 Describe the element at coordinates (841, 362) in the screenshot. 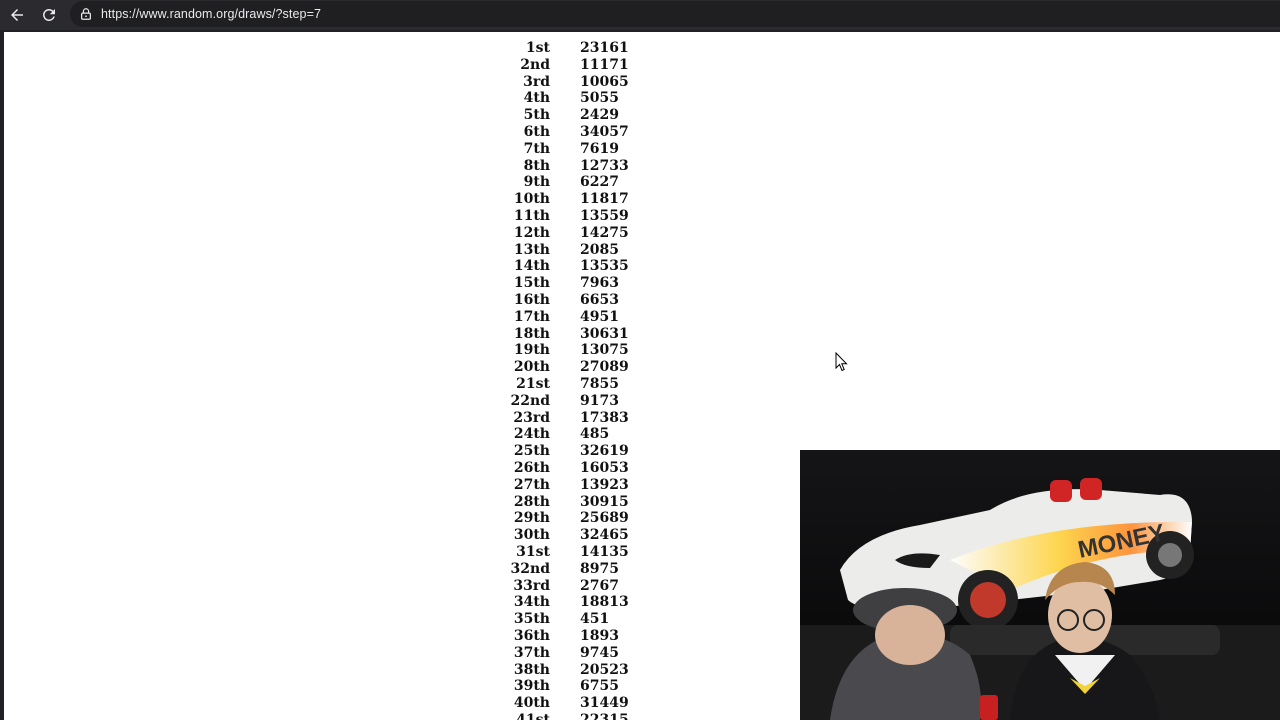

I see `mouse-pointer-icon` at that location.